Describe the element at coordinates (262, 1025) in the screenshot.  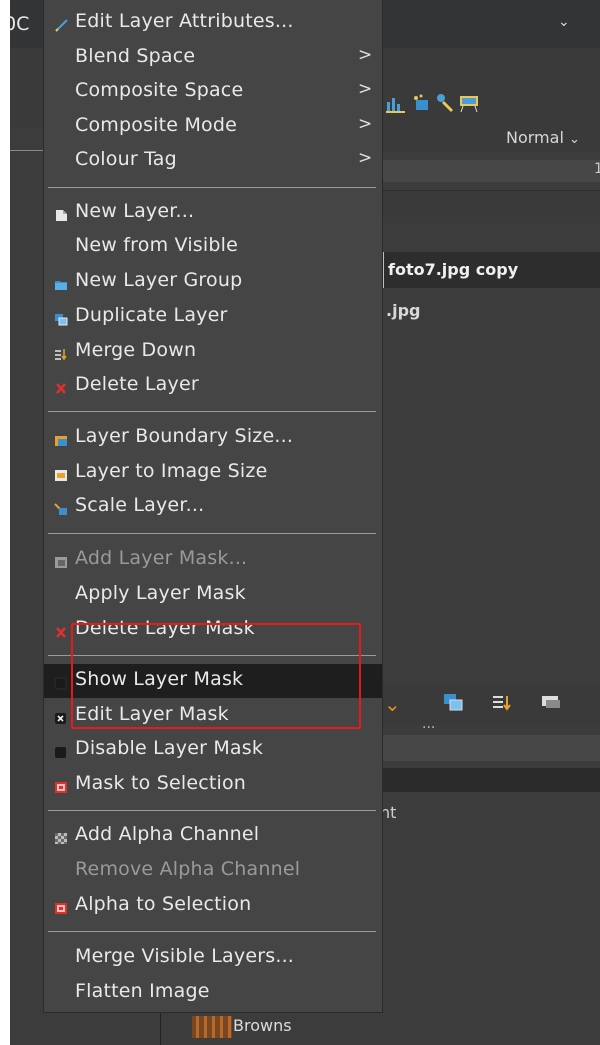
I see `palette-name: Browns` at that location.